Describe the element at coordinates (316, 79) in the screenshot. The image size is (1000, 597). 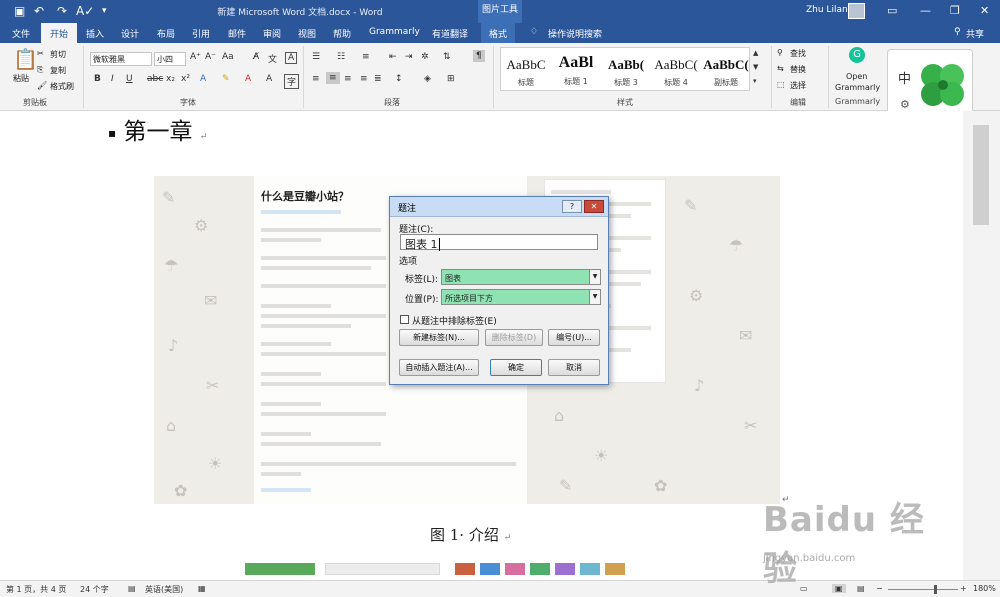
I see `align-left-icon: ≡` at that location.